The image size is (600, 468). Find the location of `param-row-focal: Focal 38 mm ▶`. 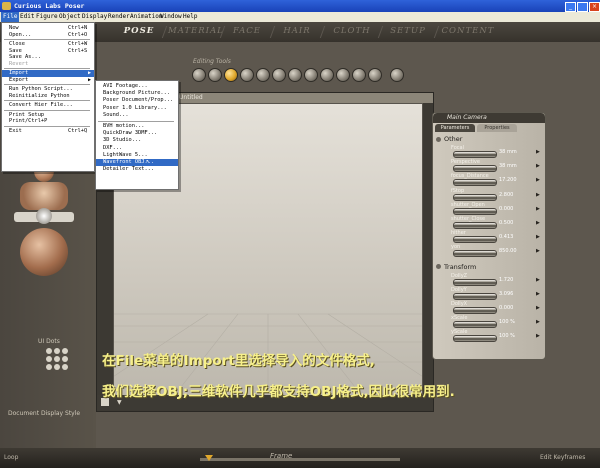

param-row-focal: Focal 38 mm ▶ is located at coordinates (496, 151).